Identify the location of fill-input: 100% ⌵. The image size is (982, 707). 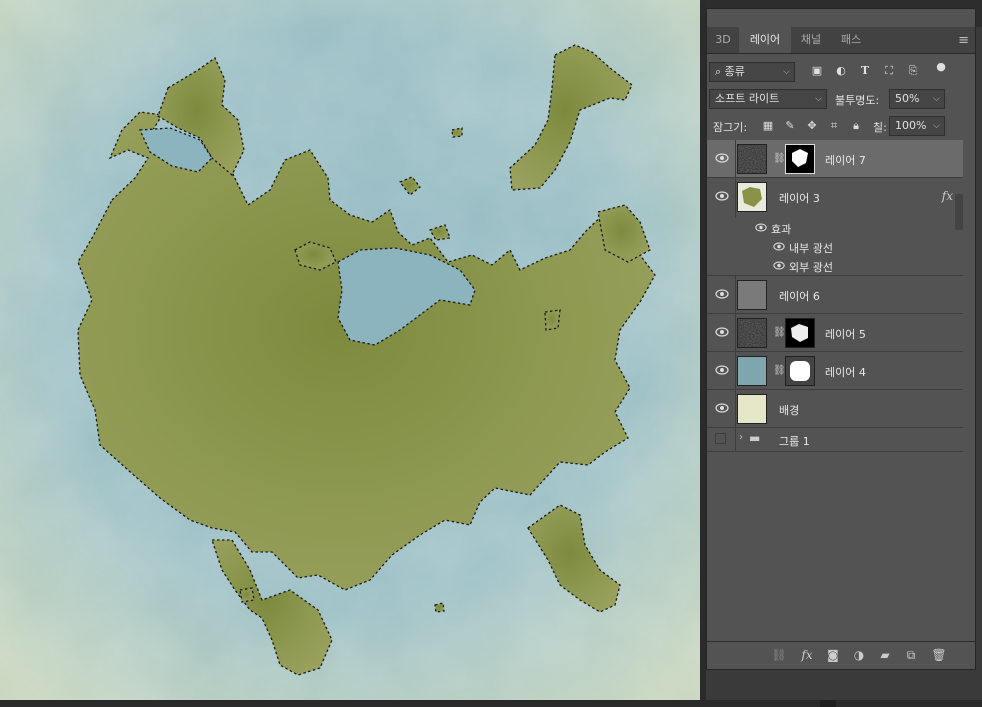
(917, 126).